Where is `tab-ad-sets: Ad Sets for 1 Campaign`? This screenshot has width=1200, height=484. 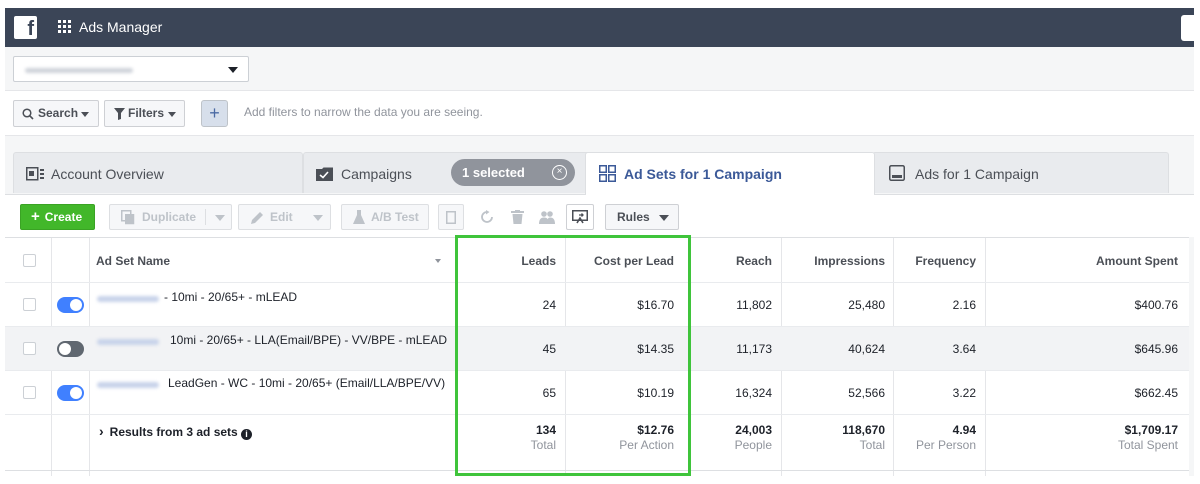
tab-ad-sets: Ad Sets for 1 Campaign is located at coordinates (730, 173).